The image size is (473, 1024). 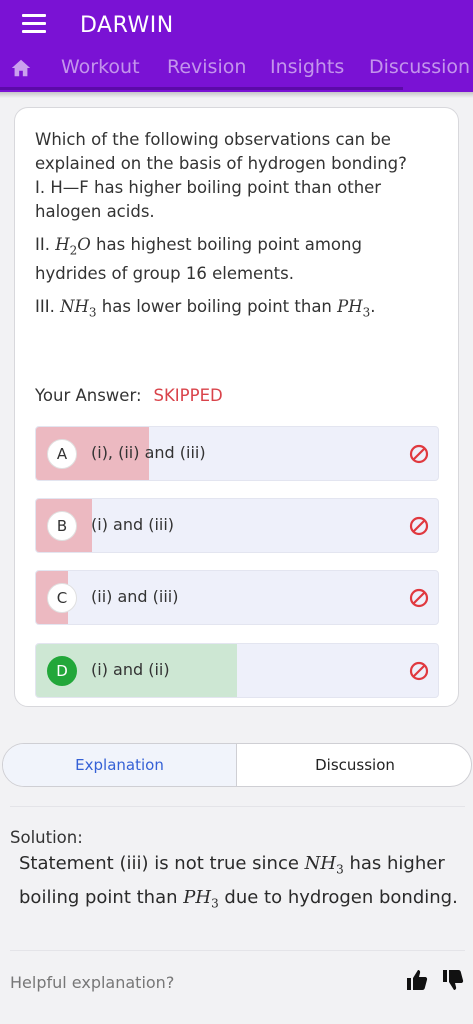 What do you see at coordinates (201, 88) in the screenshot?
I see `tab-indicator` at bounding box center [201, 88].